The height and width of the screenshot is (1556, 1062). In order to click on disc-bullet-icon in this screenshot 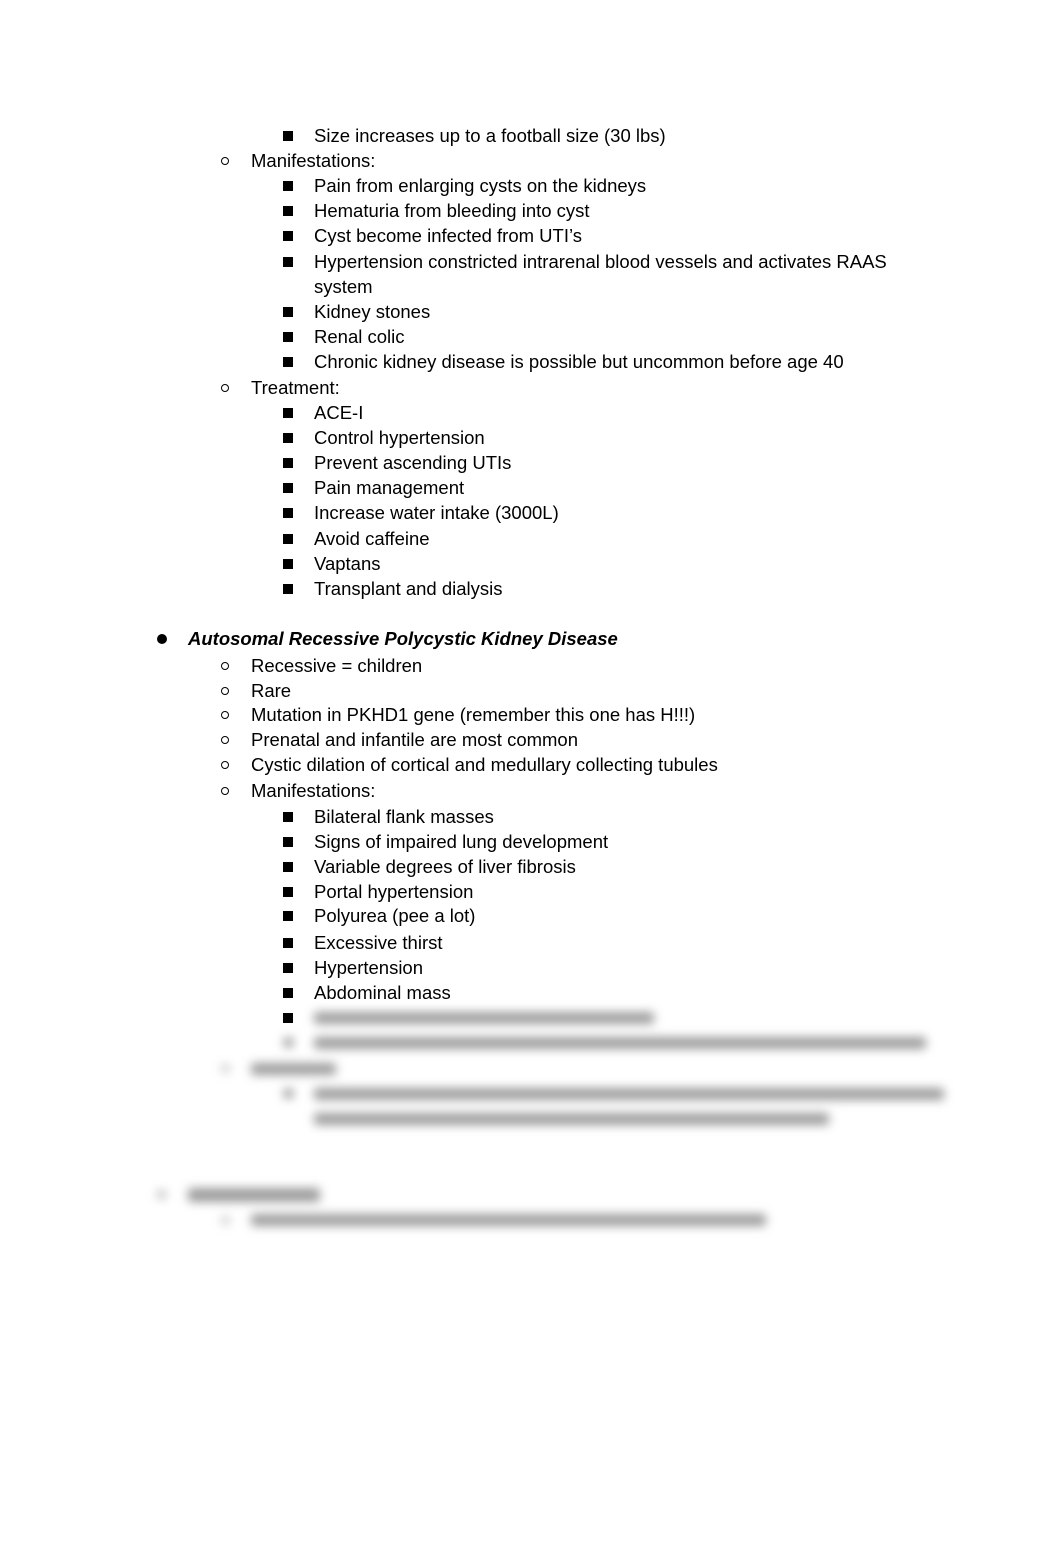, I will do `click(162, 639)`.